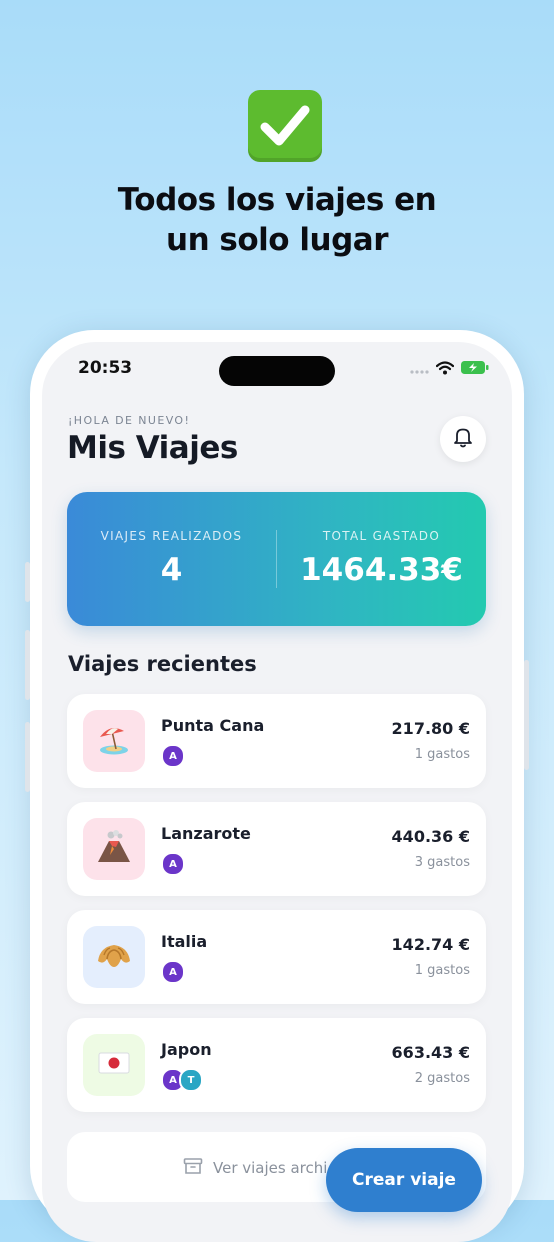 The image size is (554, 1242). What do you see at coordinates (105, 368) in the screenshot?
I see `status-time: 20:53` at bounding box center [105, 368].